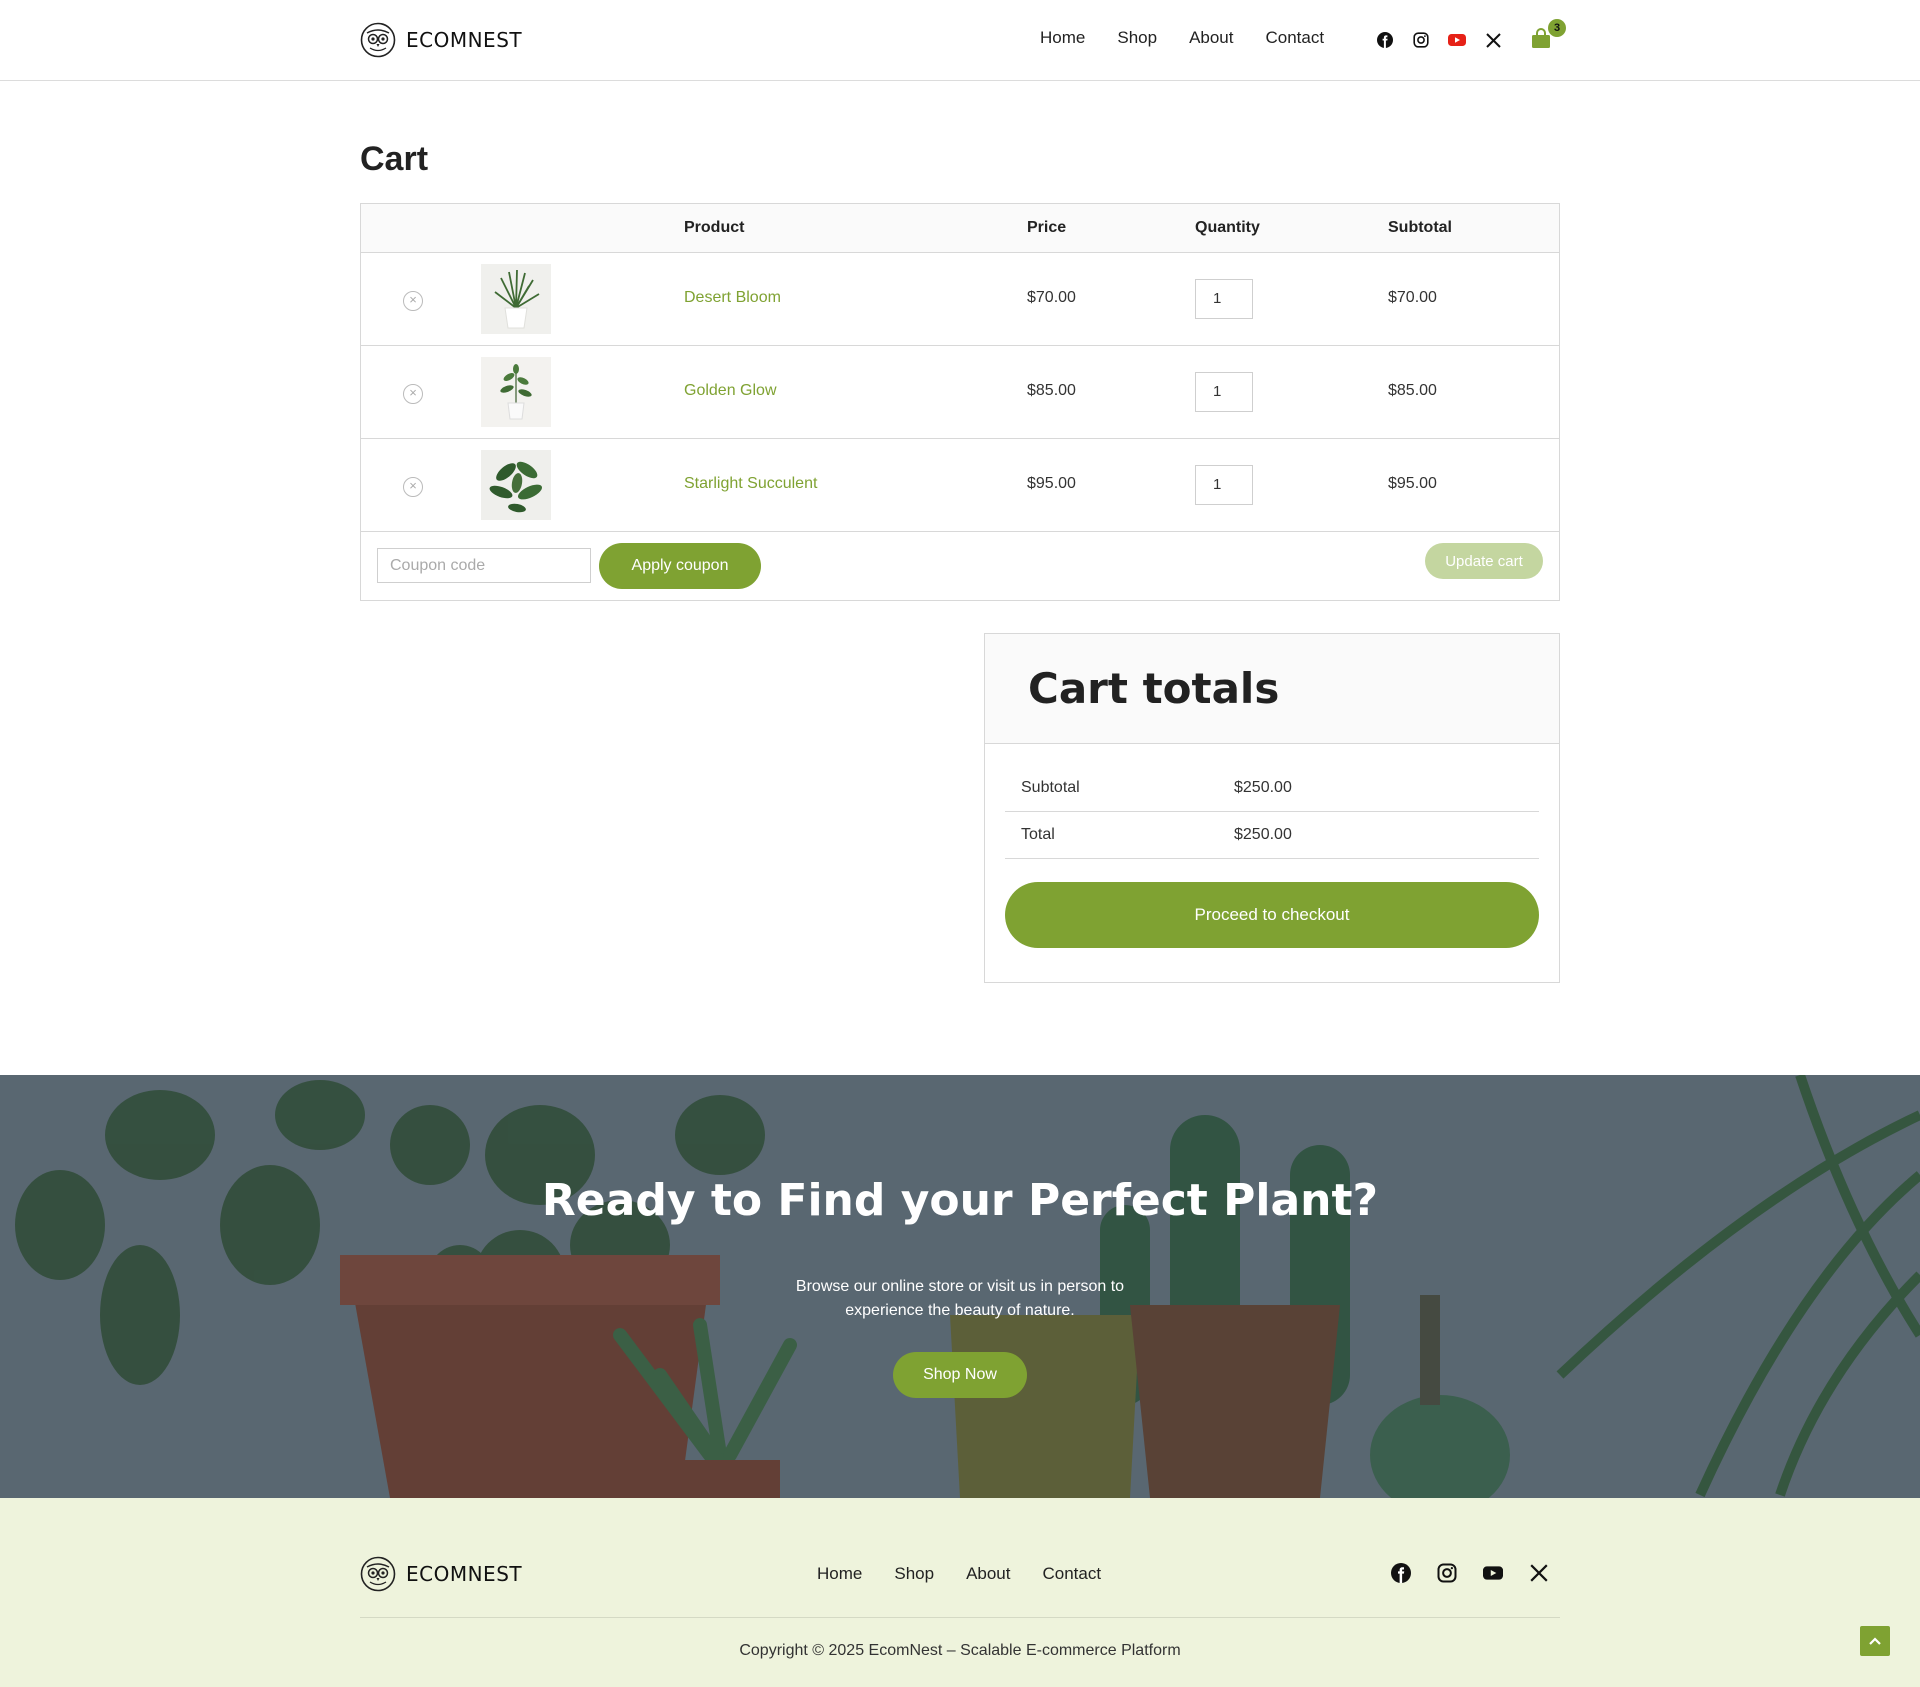 The width and height of the screenshot is (1920, 1687). What do you see at coordinates (1272, 915) in the screenshot?
I see `proceed-to-checkout-button: Proceed to checkout` at bounding box center [1272, 915].